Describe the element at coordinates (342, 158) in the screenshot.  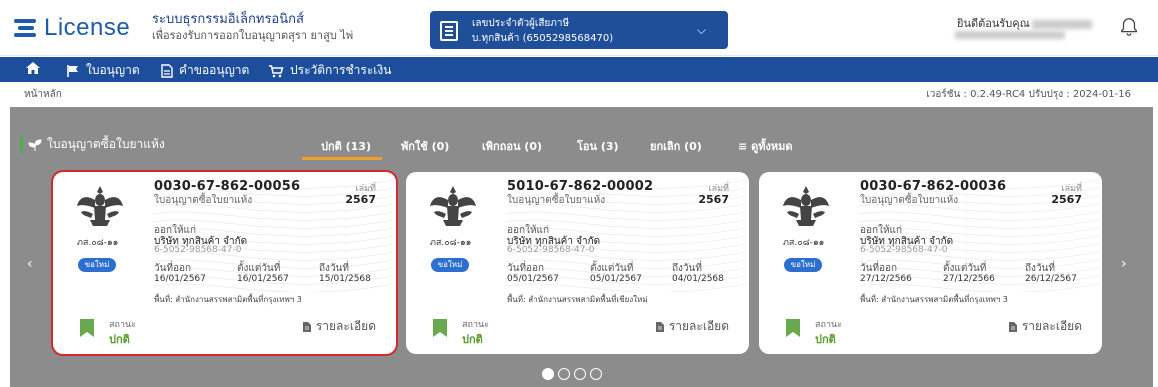
I see `active-tab-indicator` at that location.